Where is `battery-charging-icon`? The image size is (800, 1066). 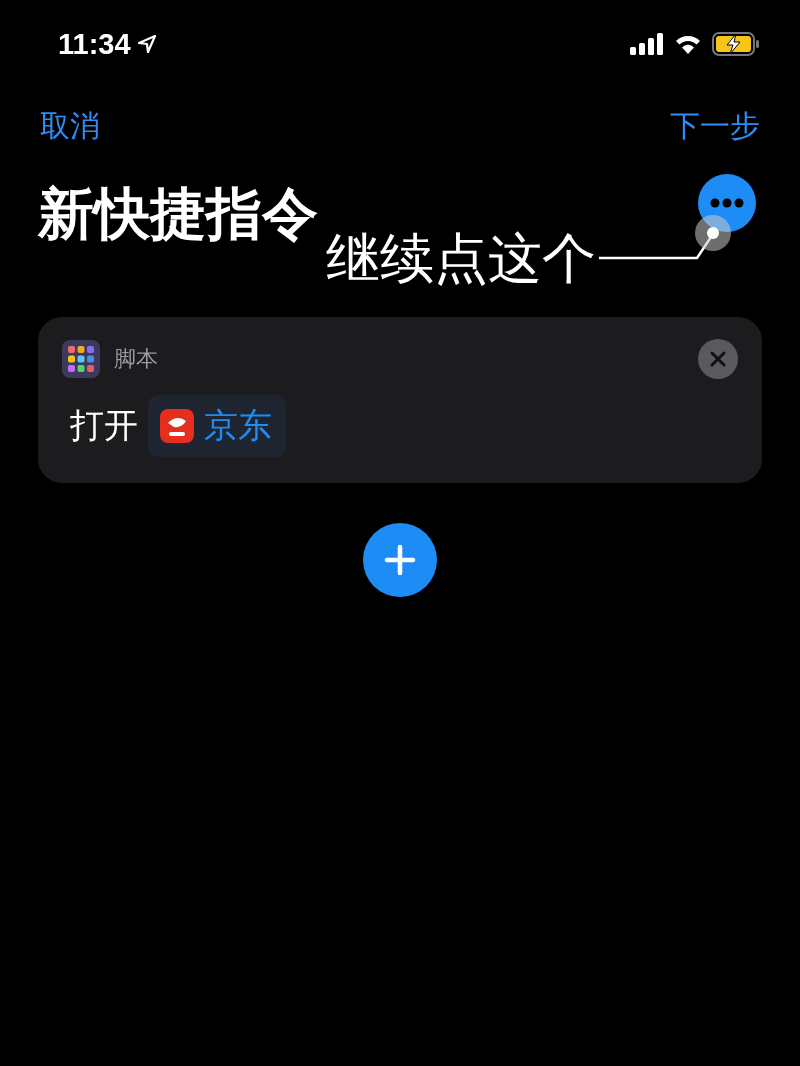
battery-charging-icon is located at coordinates (736, 44).